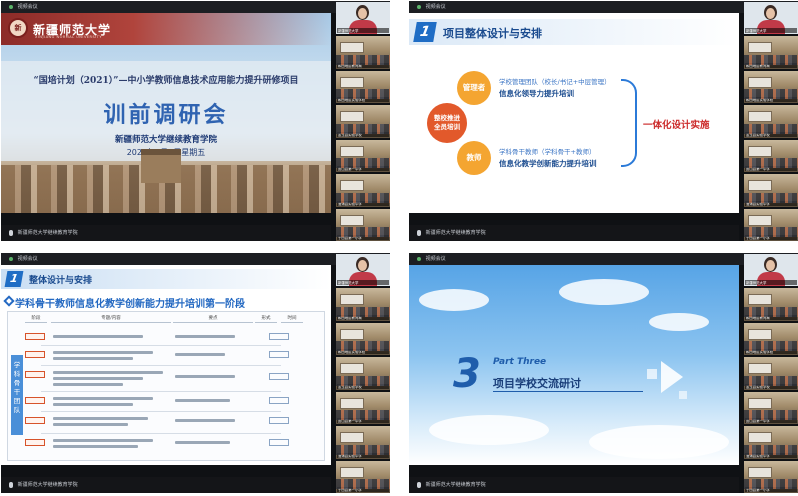  What do you see at coordinates (447, 127) in the screenshot?
I see `whole-school-line2: 全员培训` at bounding box center [447, 127].